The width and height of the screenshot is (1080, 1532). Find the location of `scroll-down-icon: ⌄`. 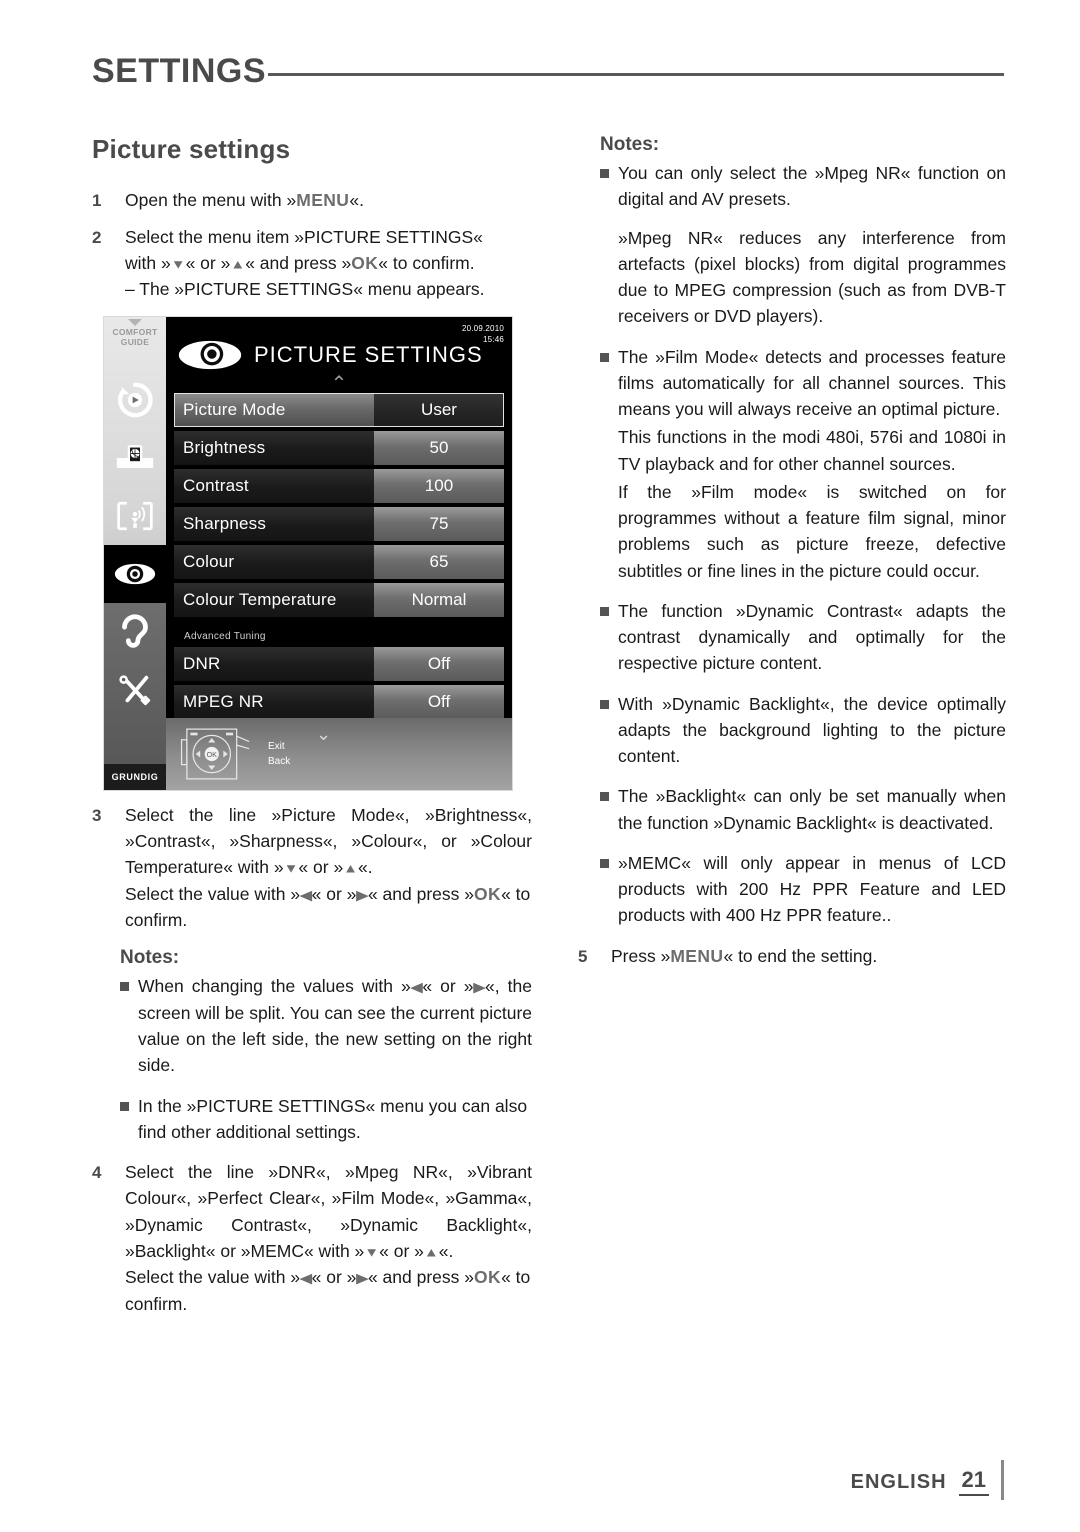

scroll-down-icon: ⌄ is located at coordinates (323, 734).